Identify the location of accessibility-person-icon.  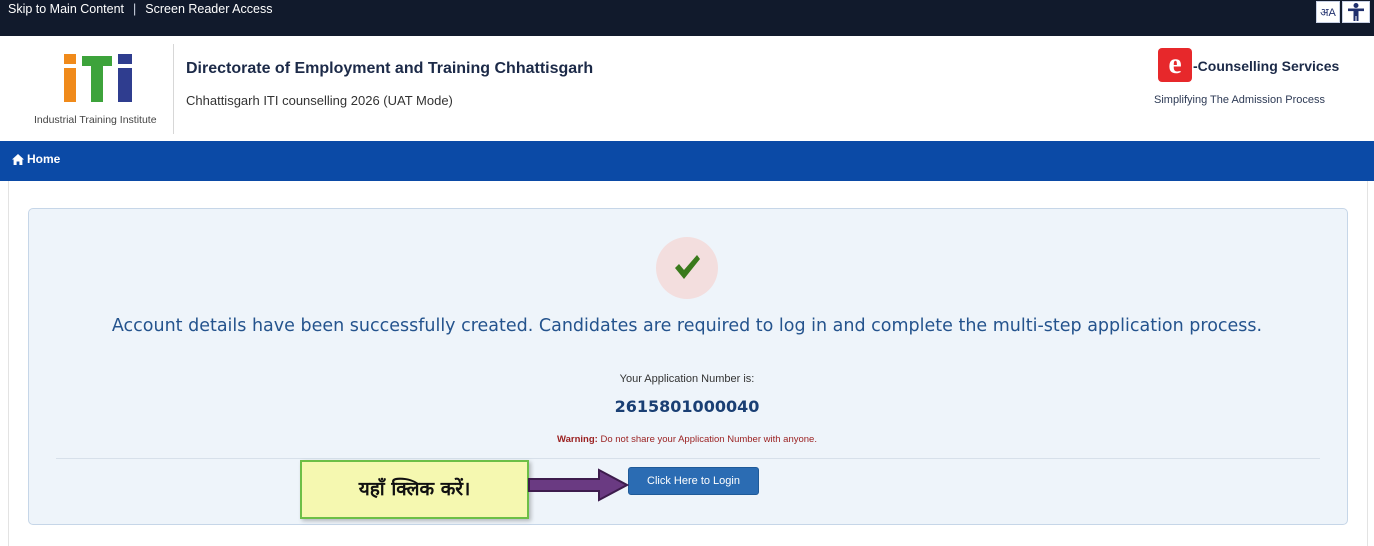
(1356, 12).